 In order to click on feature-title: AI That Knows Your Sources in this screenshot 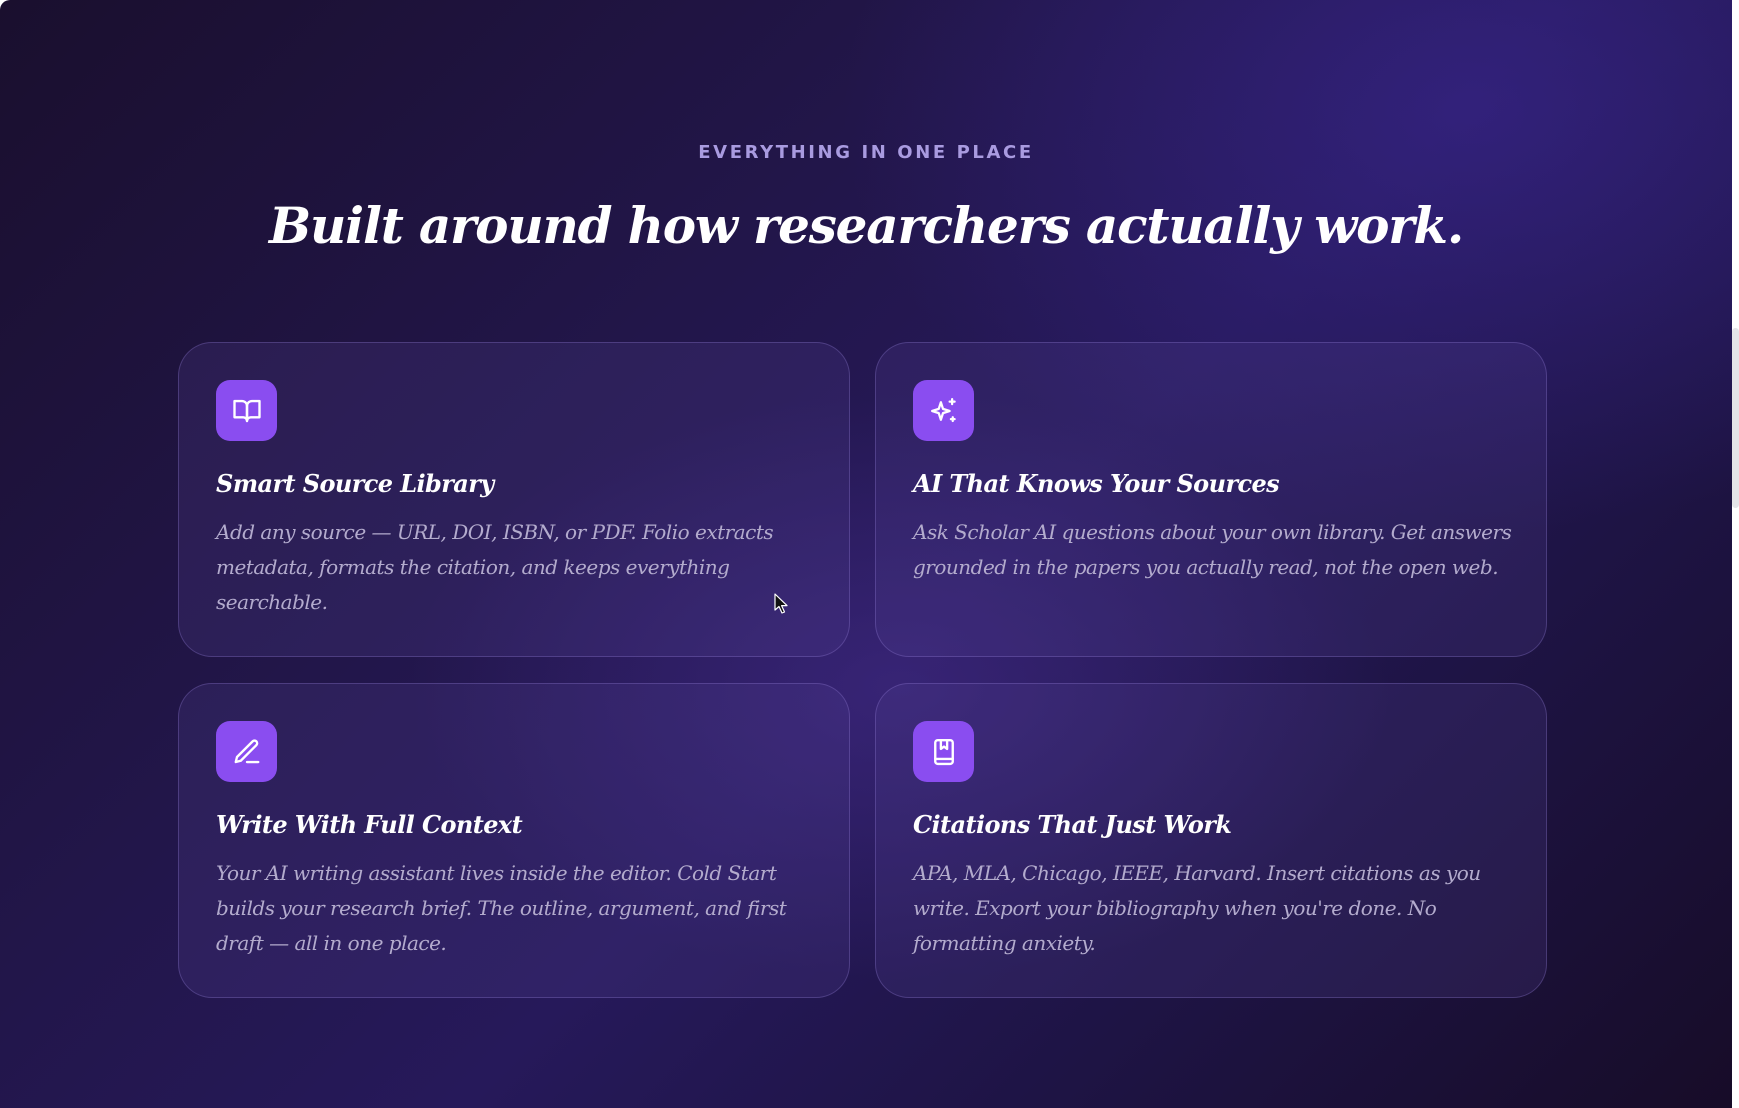, I will do `click(1096, 483)`.